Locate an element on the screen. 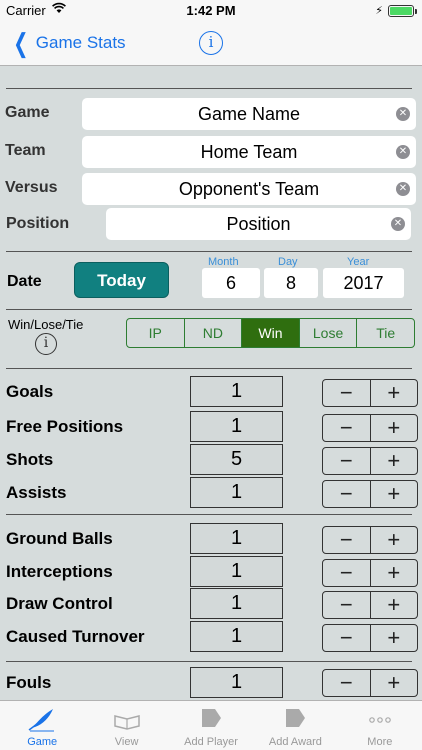  segment-tie: Tie is located at coordinates (385, 333).